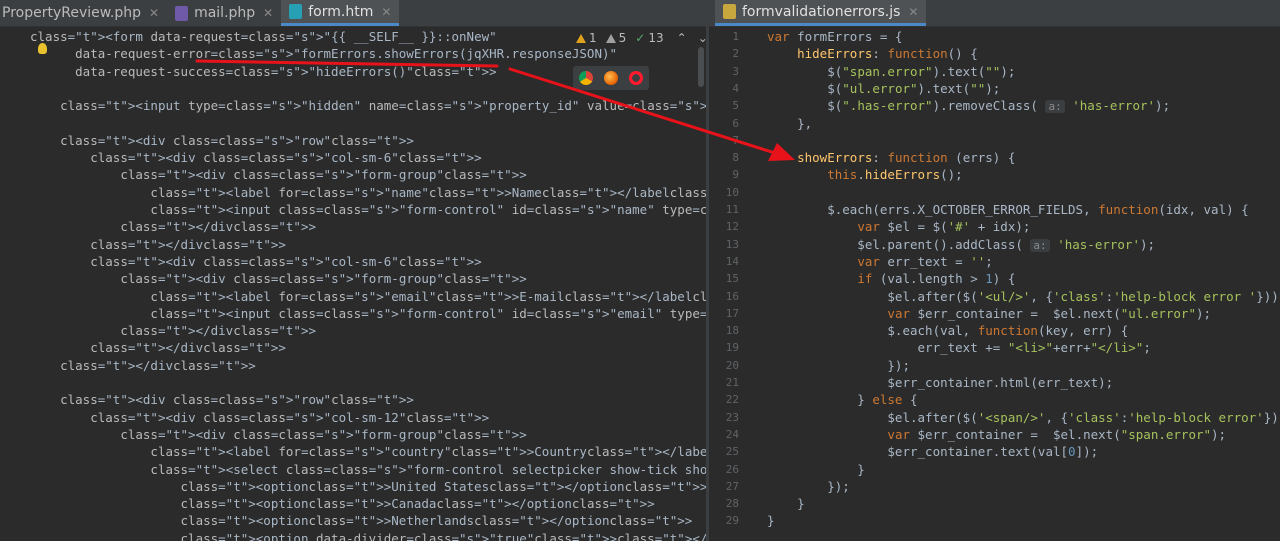 This screenshot has width=1280, height=541. Describe the element at coordinates (732, 296) in the screenshot. I see `line-number: 16` at that location.